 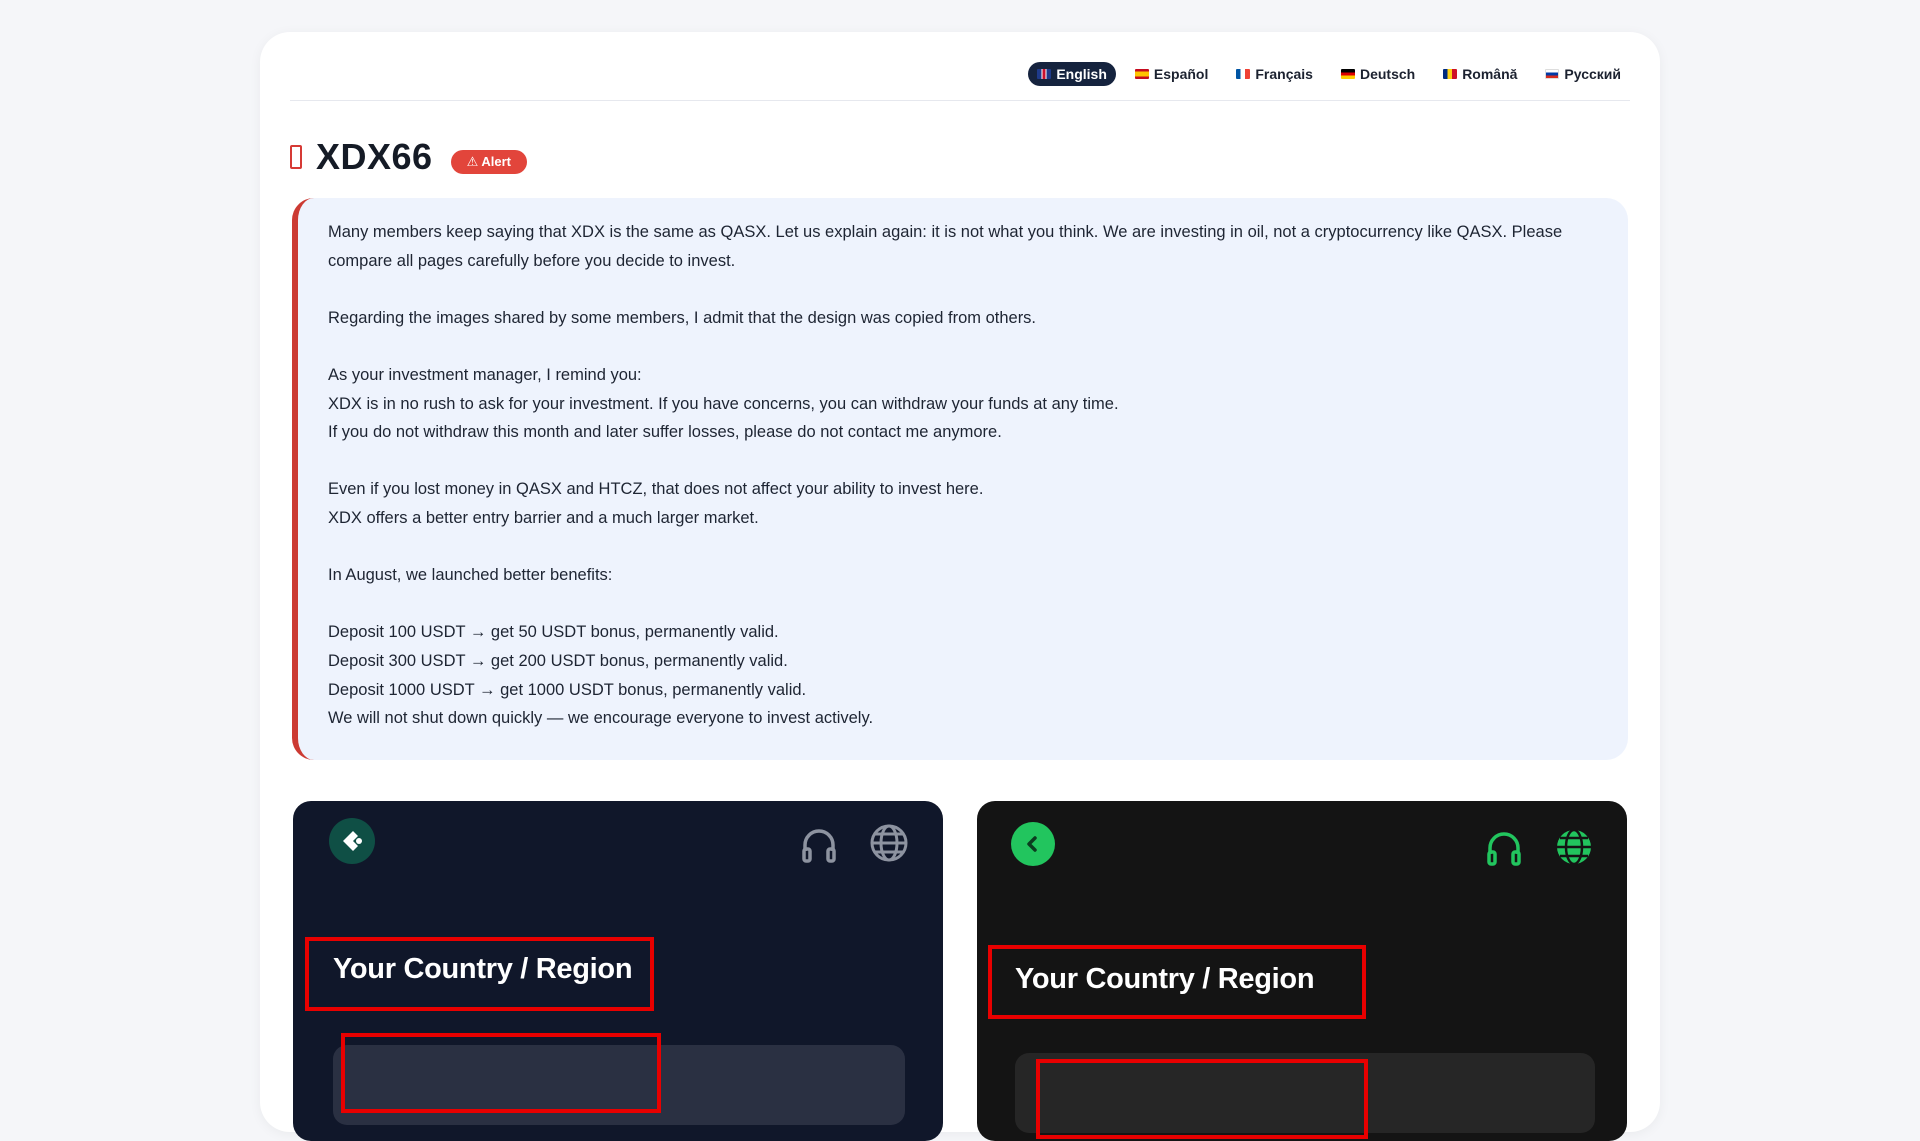 What do you see at coordinates (1592, 74) in the screenshot?
I see `lang-label: Русский` at bounding box center [1592, 74].